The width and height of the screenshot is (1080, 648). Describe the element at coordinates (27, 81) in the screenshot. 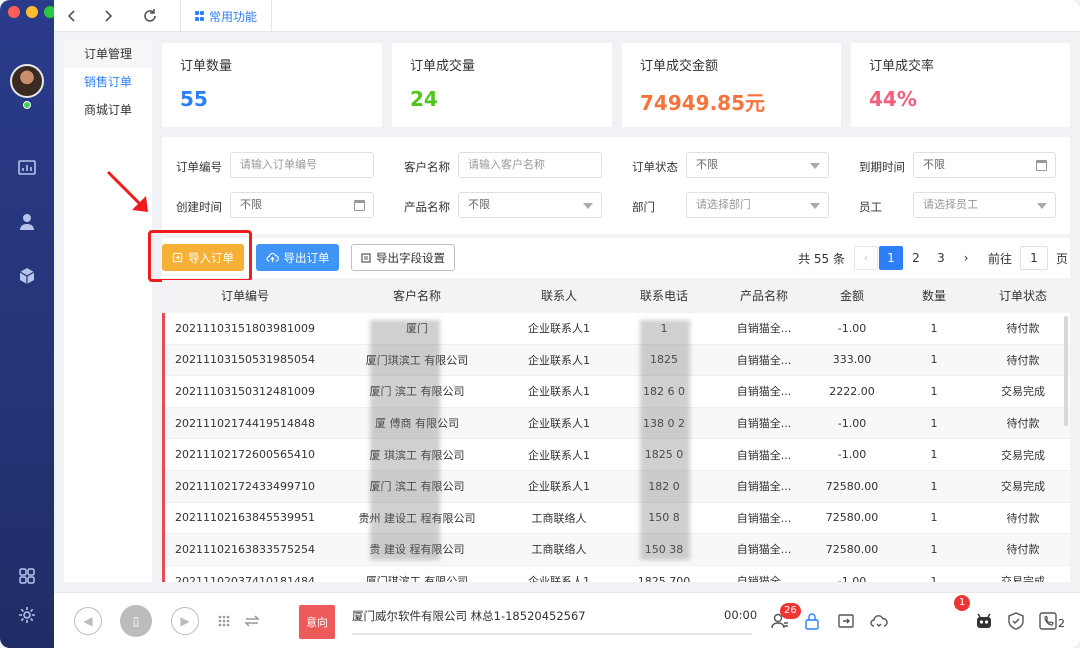

I see `avatar` at that location.